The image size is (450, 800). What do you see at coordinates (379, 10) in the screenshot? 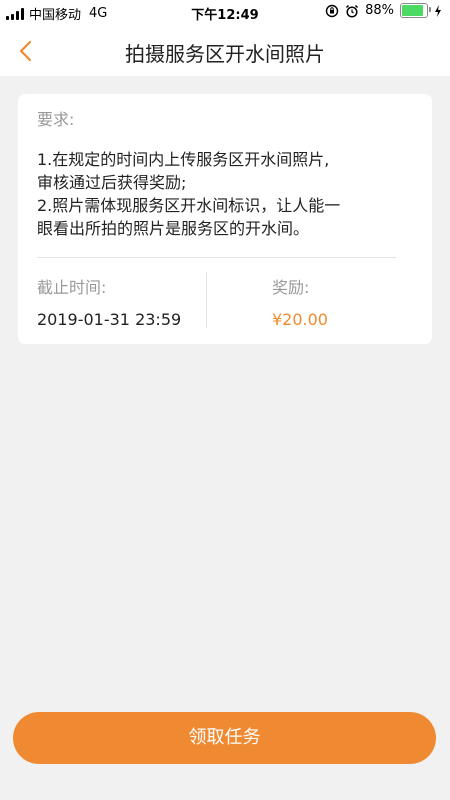
I see `battery-percent: 88%` at bounding box center [379, 10].